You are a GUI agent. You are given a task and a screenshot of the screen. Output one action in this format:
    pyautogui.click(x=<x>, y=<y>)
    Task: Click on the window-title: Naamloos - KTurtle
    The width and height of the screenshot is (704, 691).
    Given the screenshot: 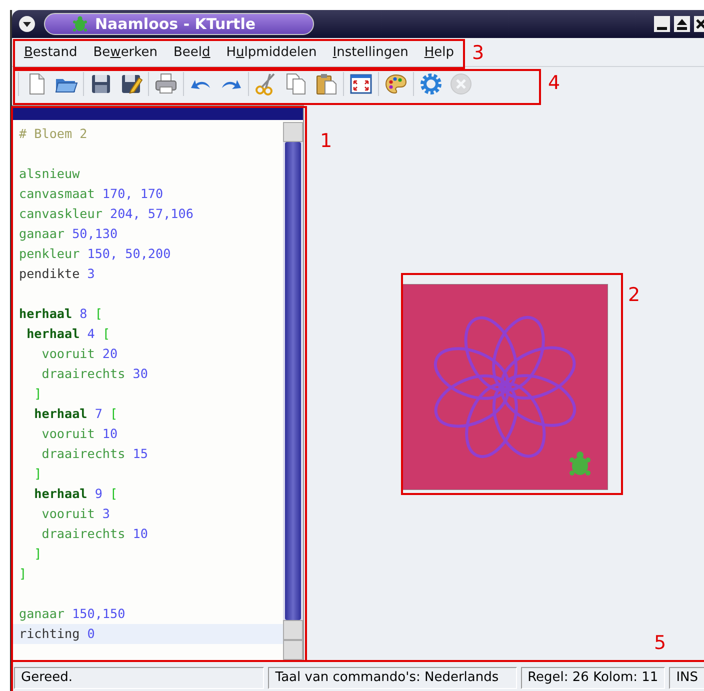 What is the action you would take?
    pyautogui.click(x=175, y=24)
    